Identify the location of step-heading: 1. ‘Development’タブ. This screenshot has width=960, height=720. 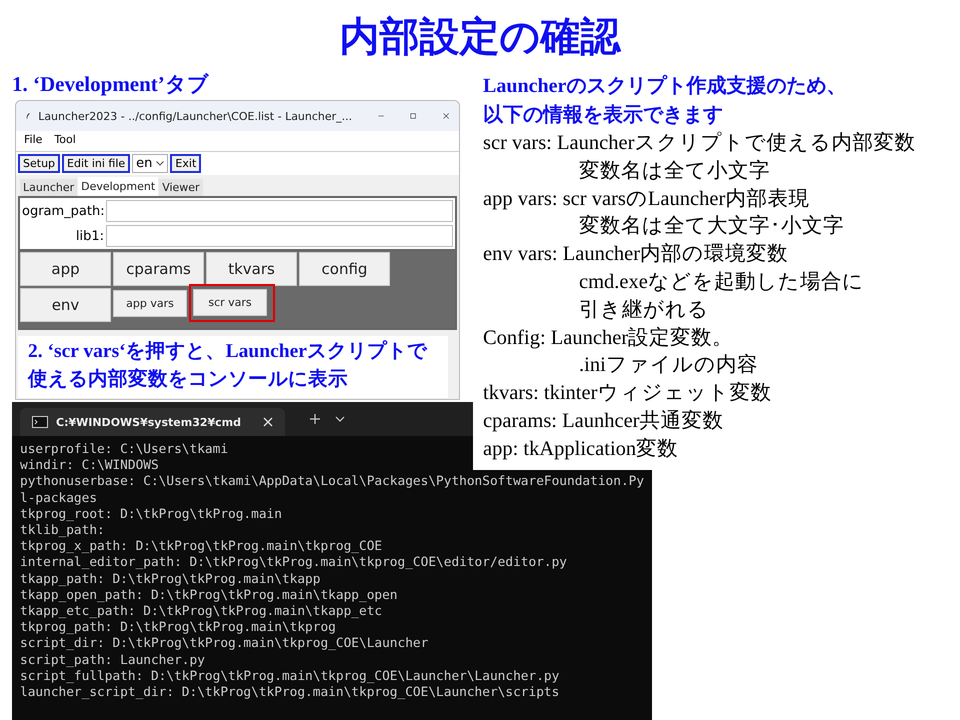
(110, 84).